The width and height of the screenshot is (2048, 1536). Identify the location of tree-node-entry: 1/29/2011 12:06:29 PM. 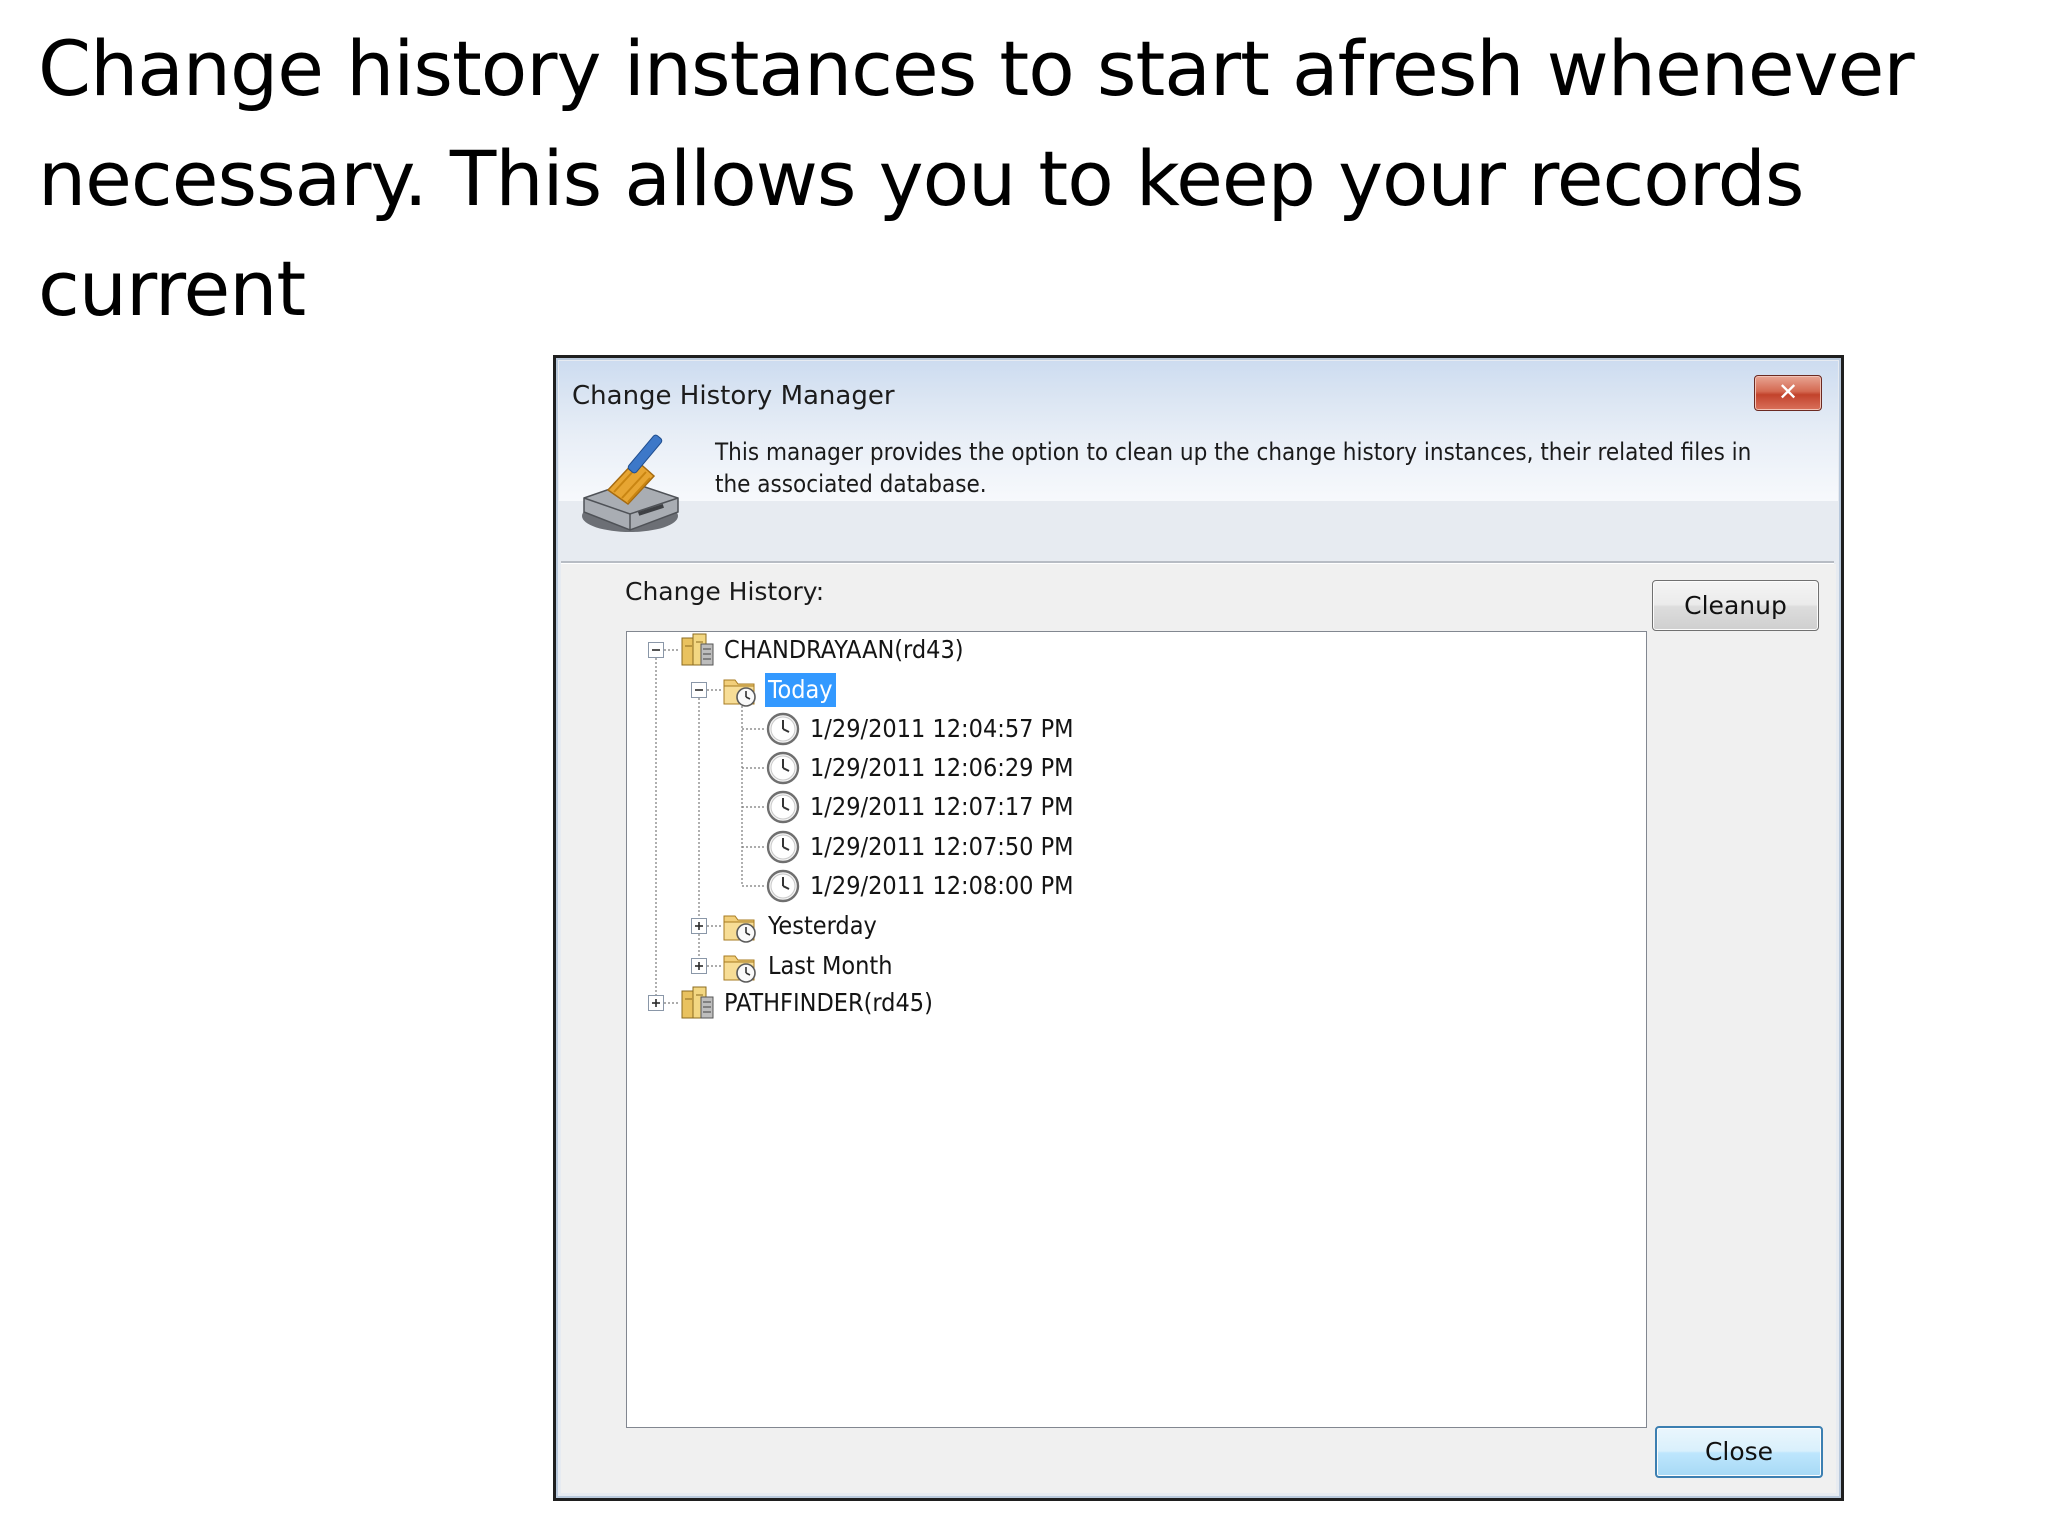
(927, 768).